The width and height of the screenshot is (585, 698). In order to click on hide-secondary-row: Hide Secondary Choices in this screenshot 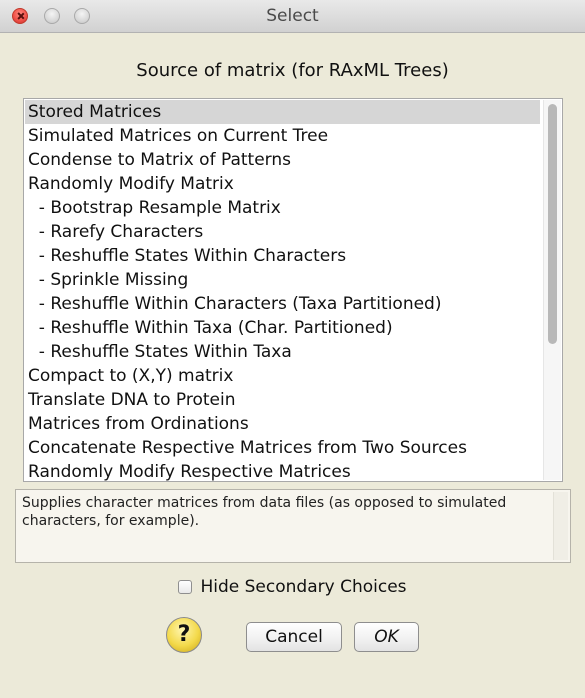, I will do `click(292, 587)`.